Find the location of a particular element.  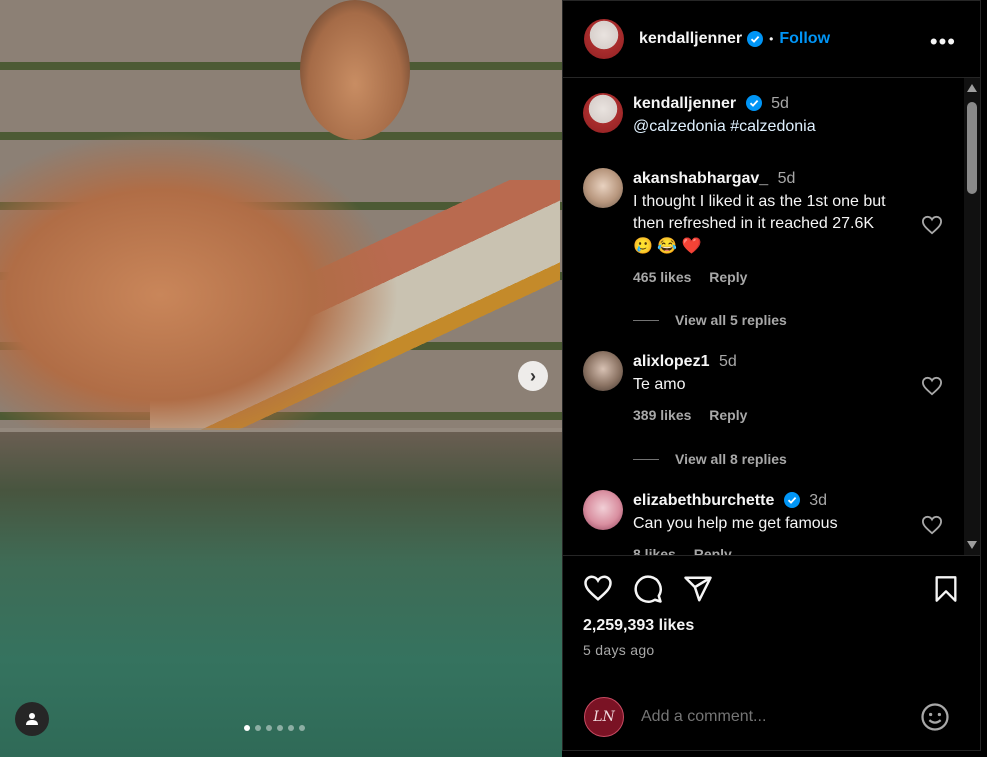

share-paper-plane-icon is located at coordinates (698, 589).